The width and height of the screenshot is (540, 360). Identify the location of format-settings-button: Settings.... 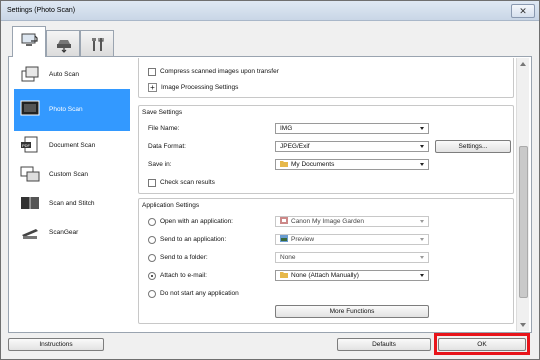
(473, 146).